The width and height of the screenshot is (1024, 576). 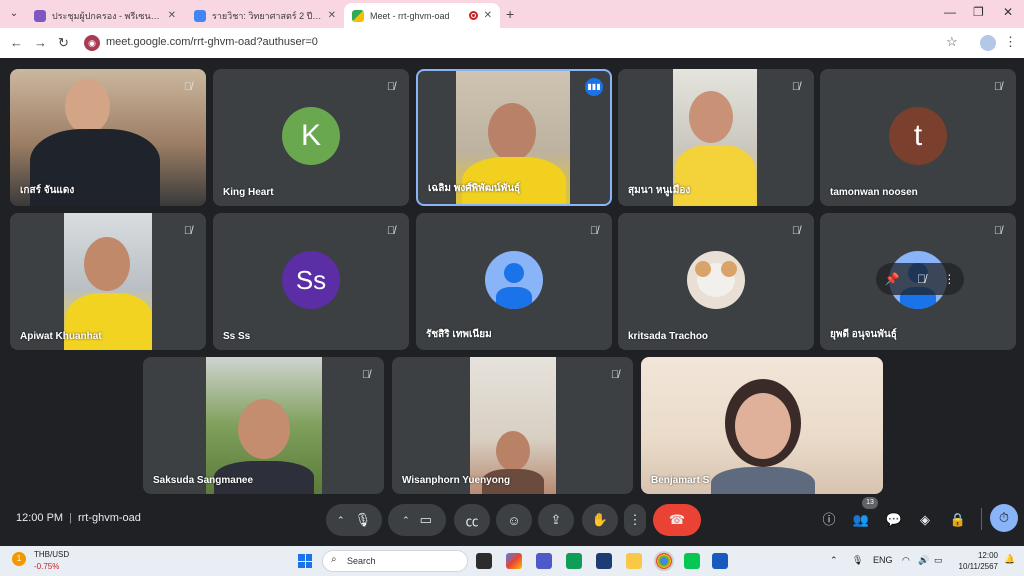 I want to click on tab-meet: Meet - rrt-ghvm-oad ✕, so click(x=422, y=15).